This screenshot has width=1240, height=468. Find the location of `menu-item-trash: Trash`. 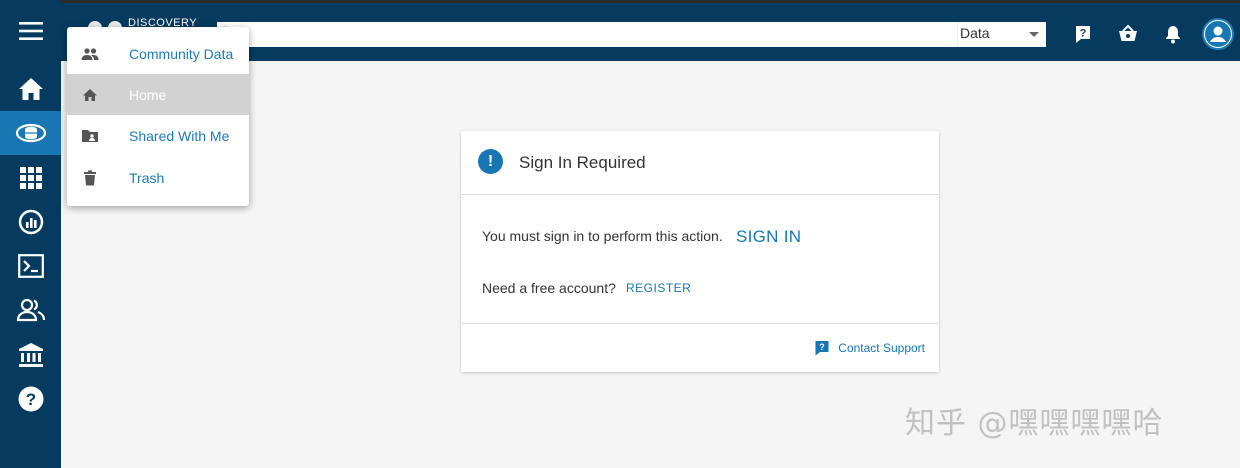

menu-item-trash: Trash is located at coordinates (158, 177).